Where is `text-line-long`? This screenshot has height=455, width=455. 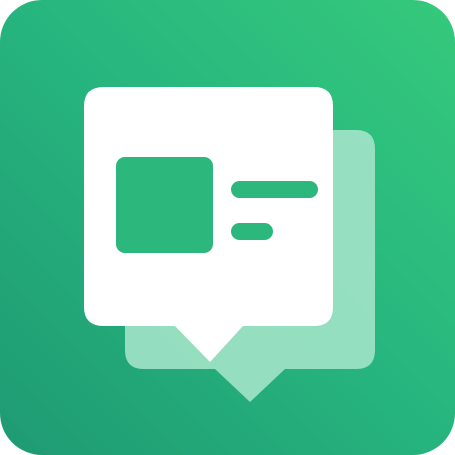 text-line-long is located at coordinates (274, 189).